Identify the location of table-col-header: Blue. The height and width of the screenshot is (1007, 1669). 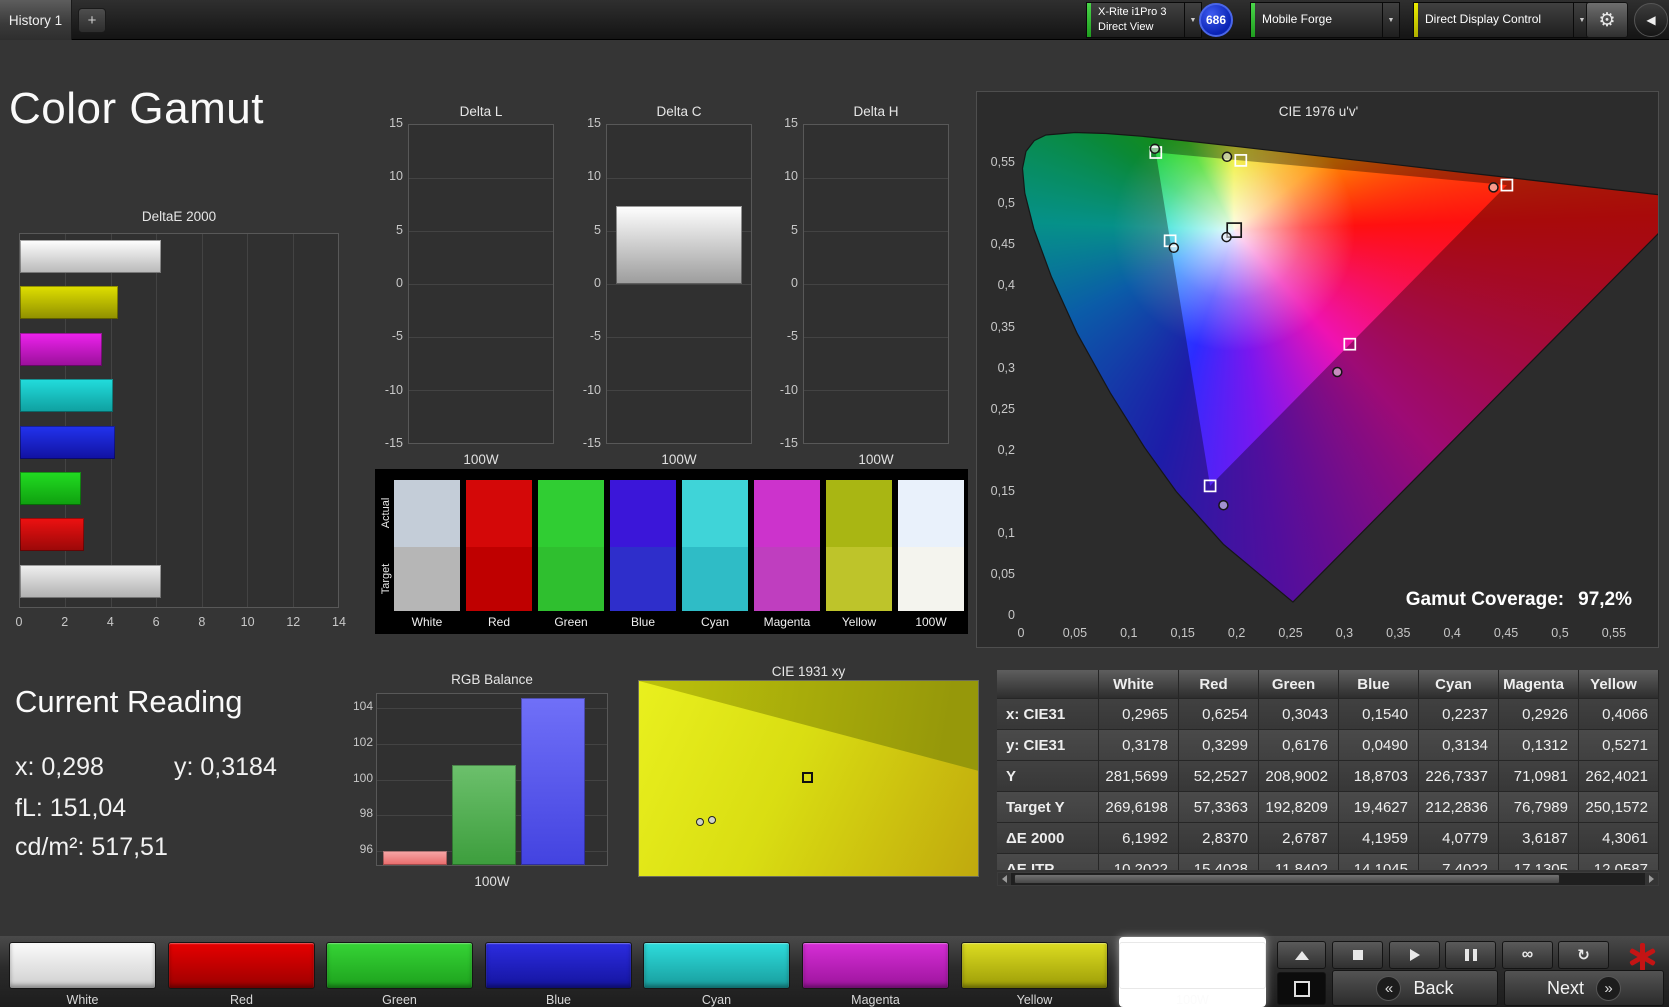
(1379, 684).